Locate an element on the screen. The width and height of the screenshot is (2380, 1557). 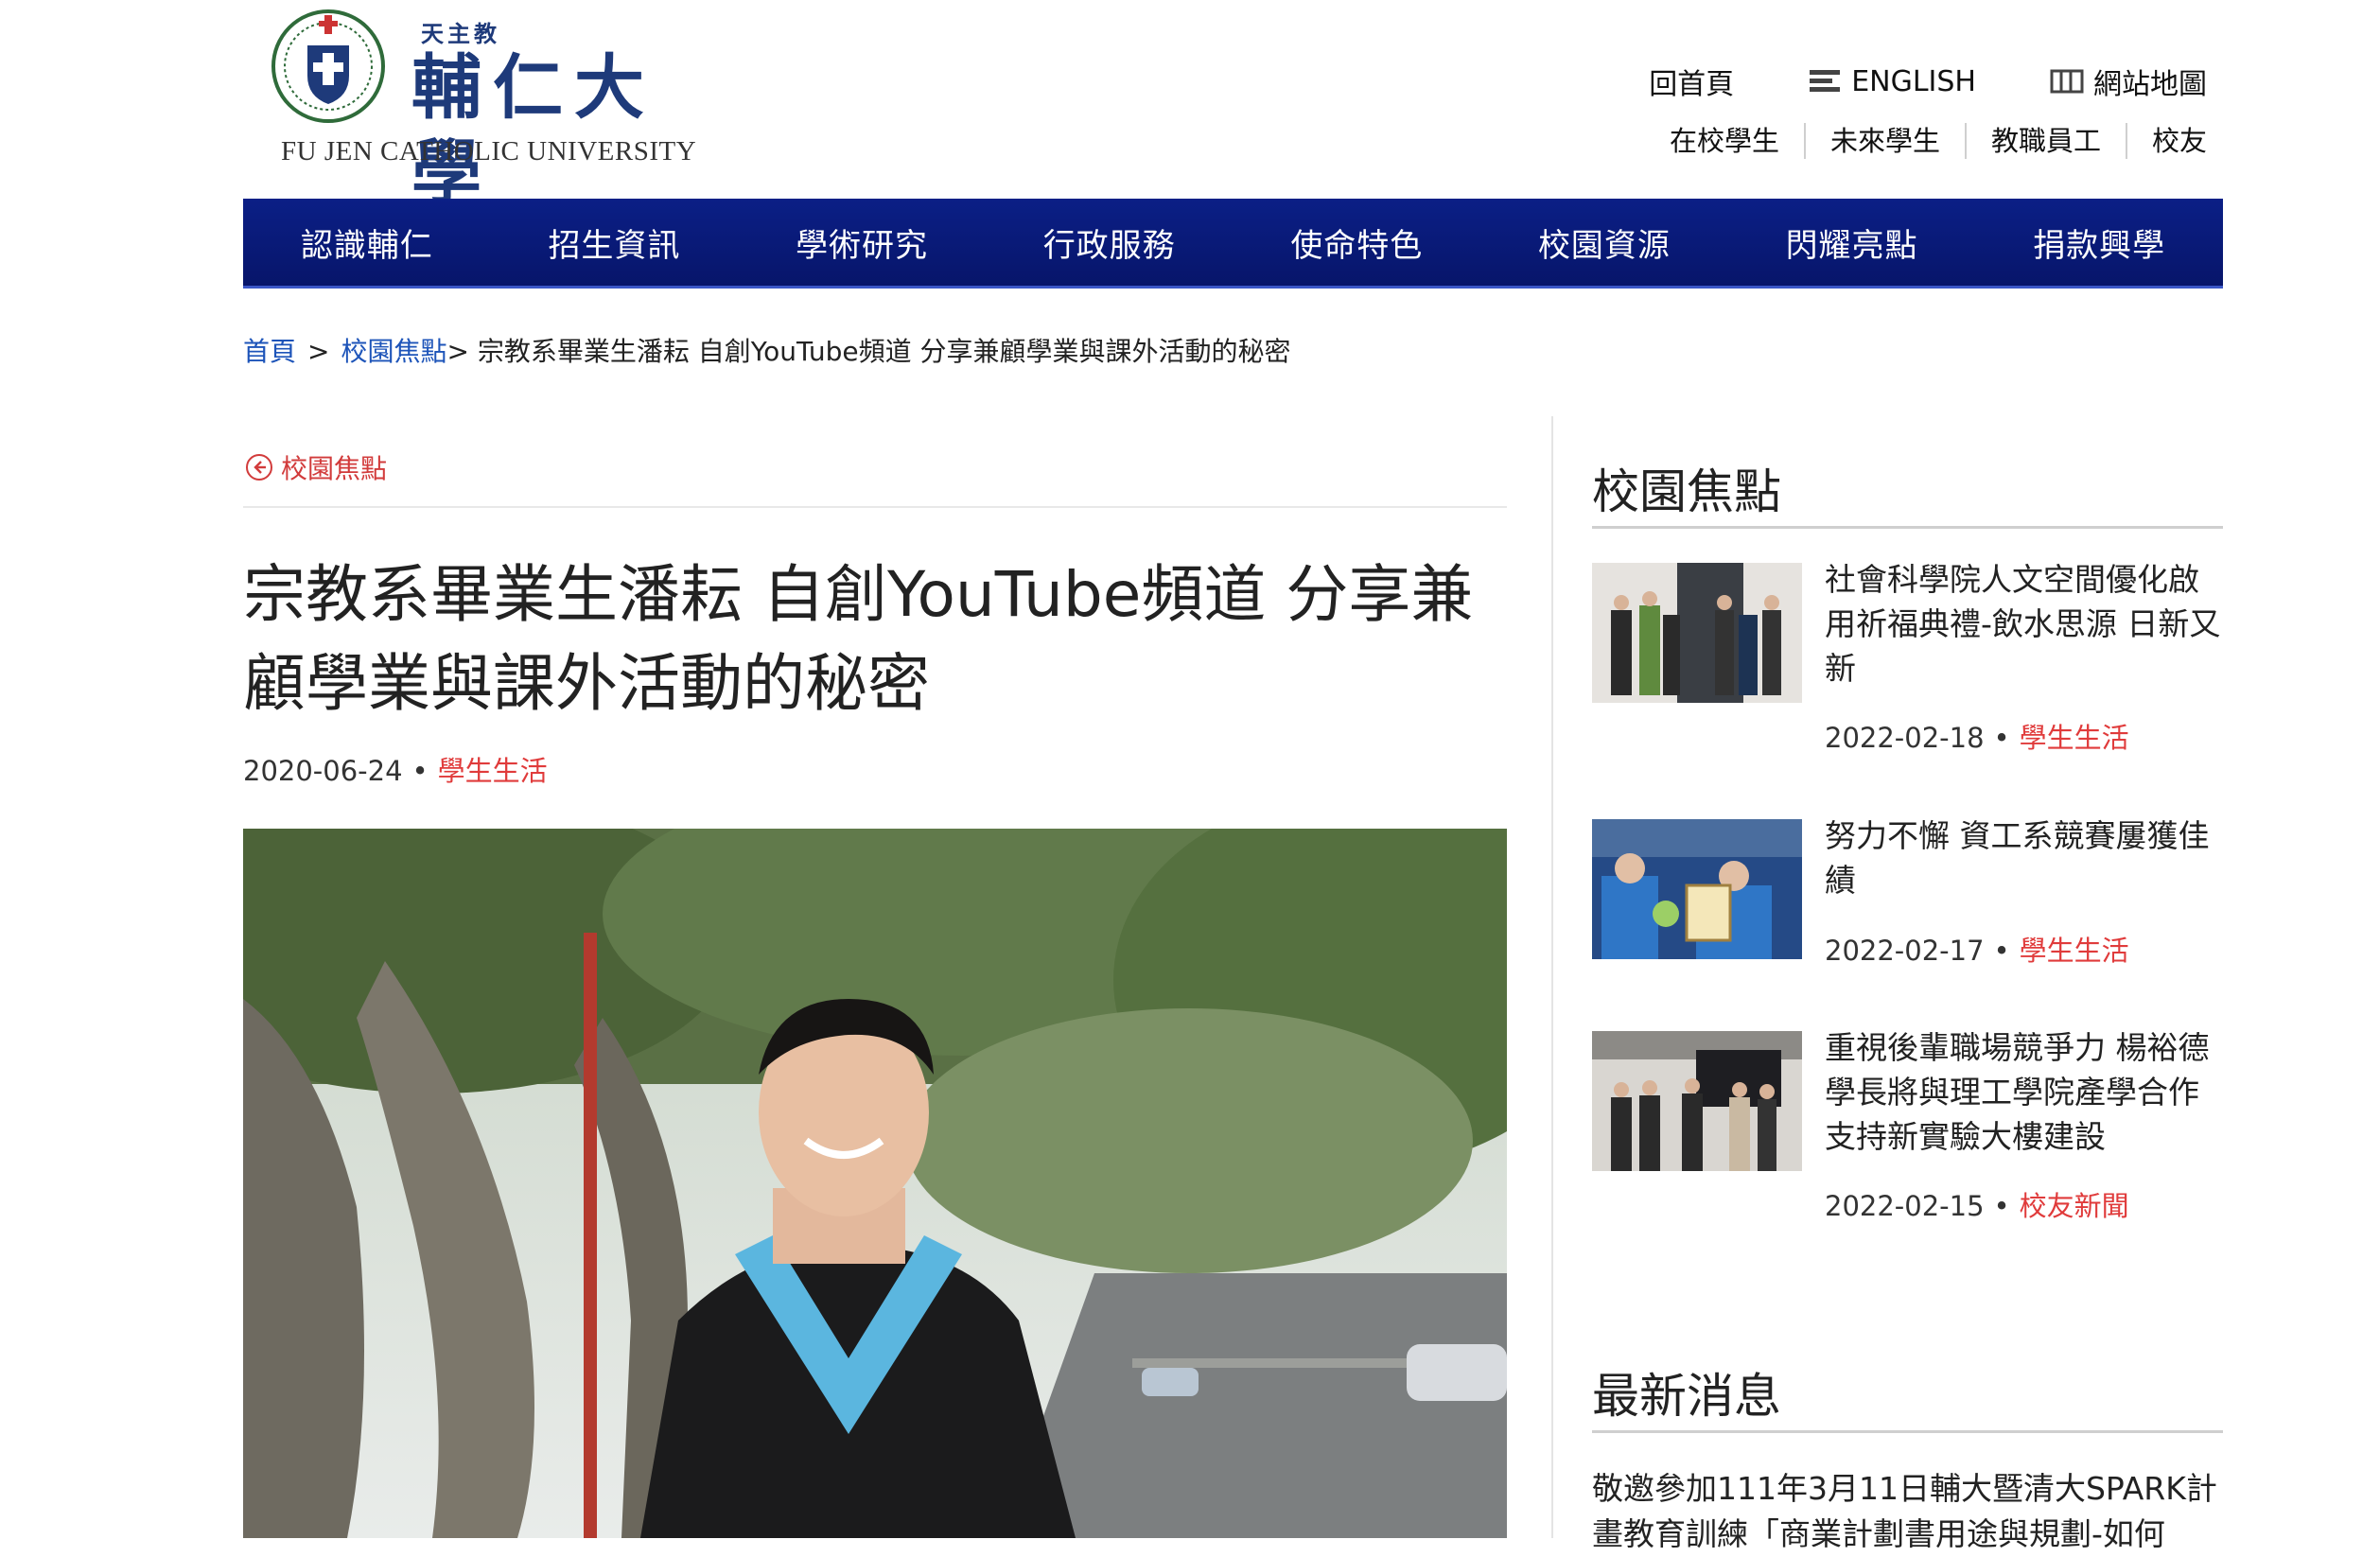
sitemap-link: 網站地圖 is located at coordinates (2128, 81).